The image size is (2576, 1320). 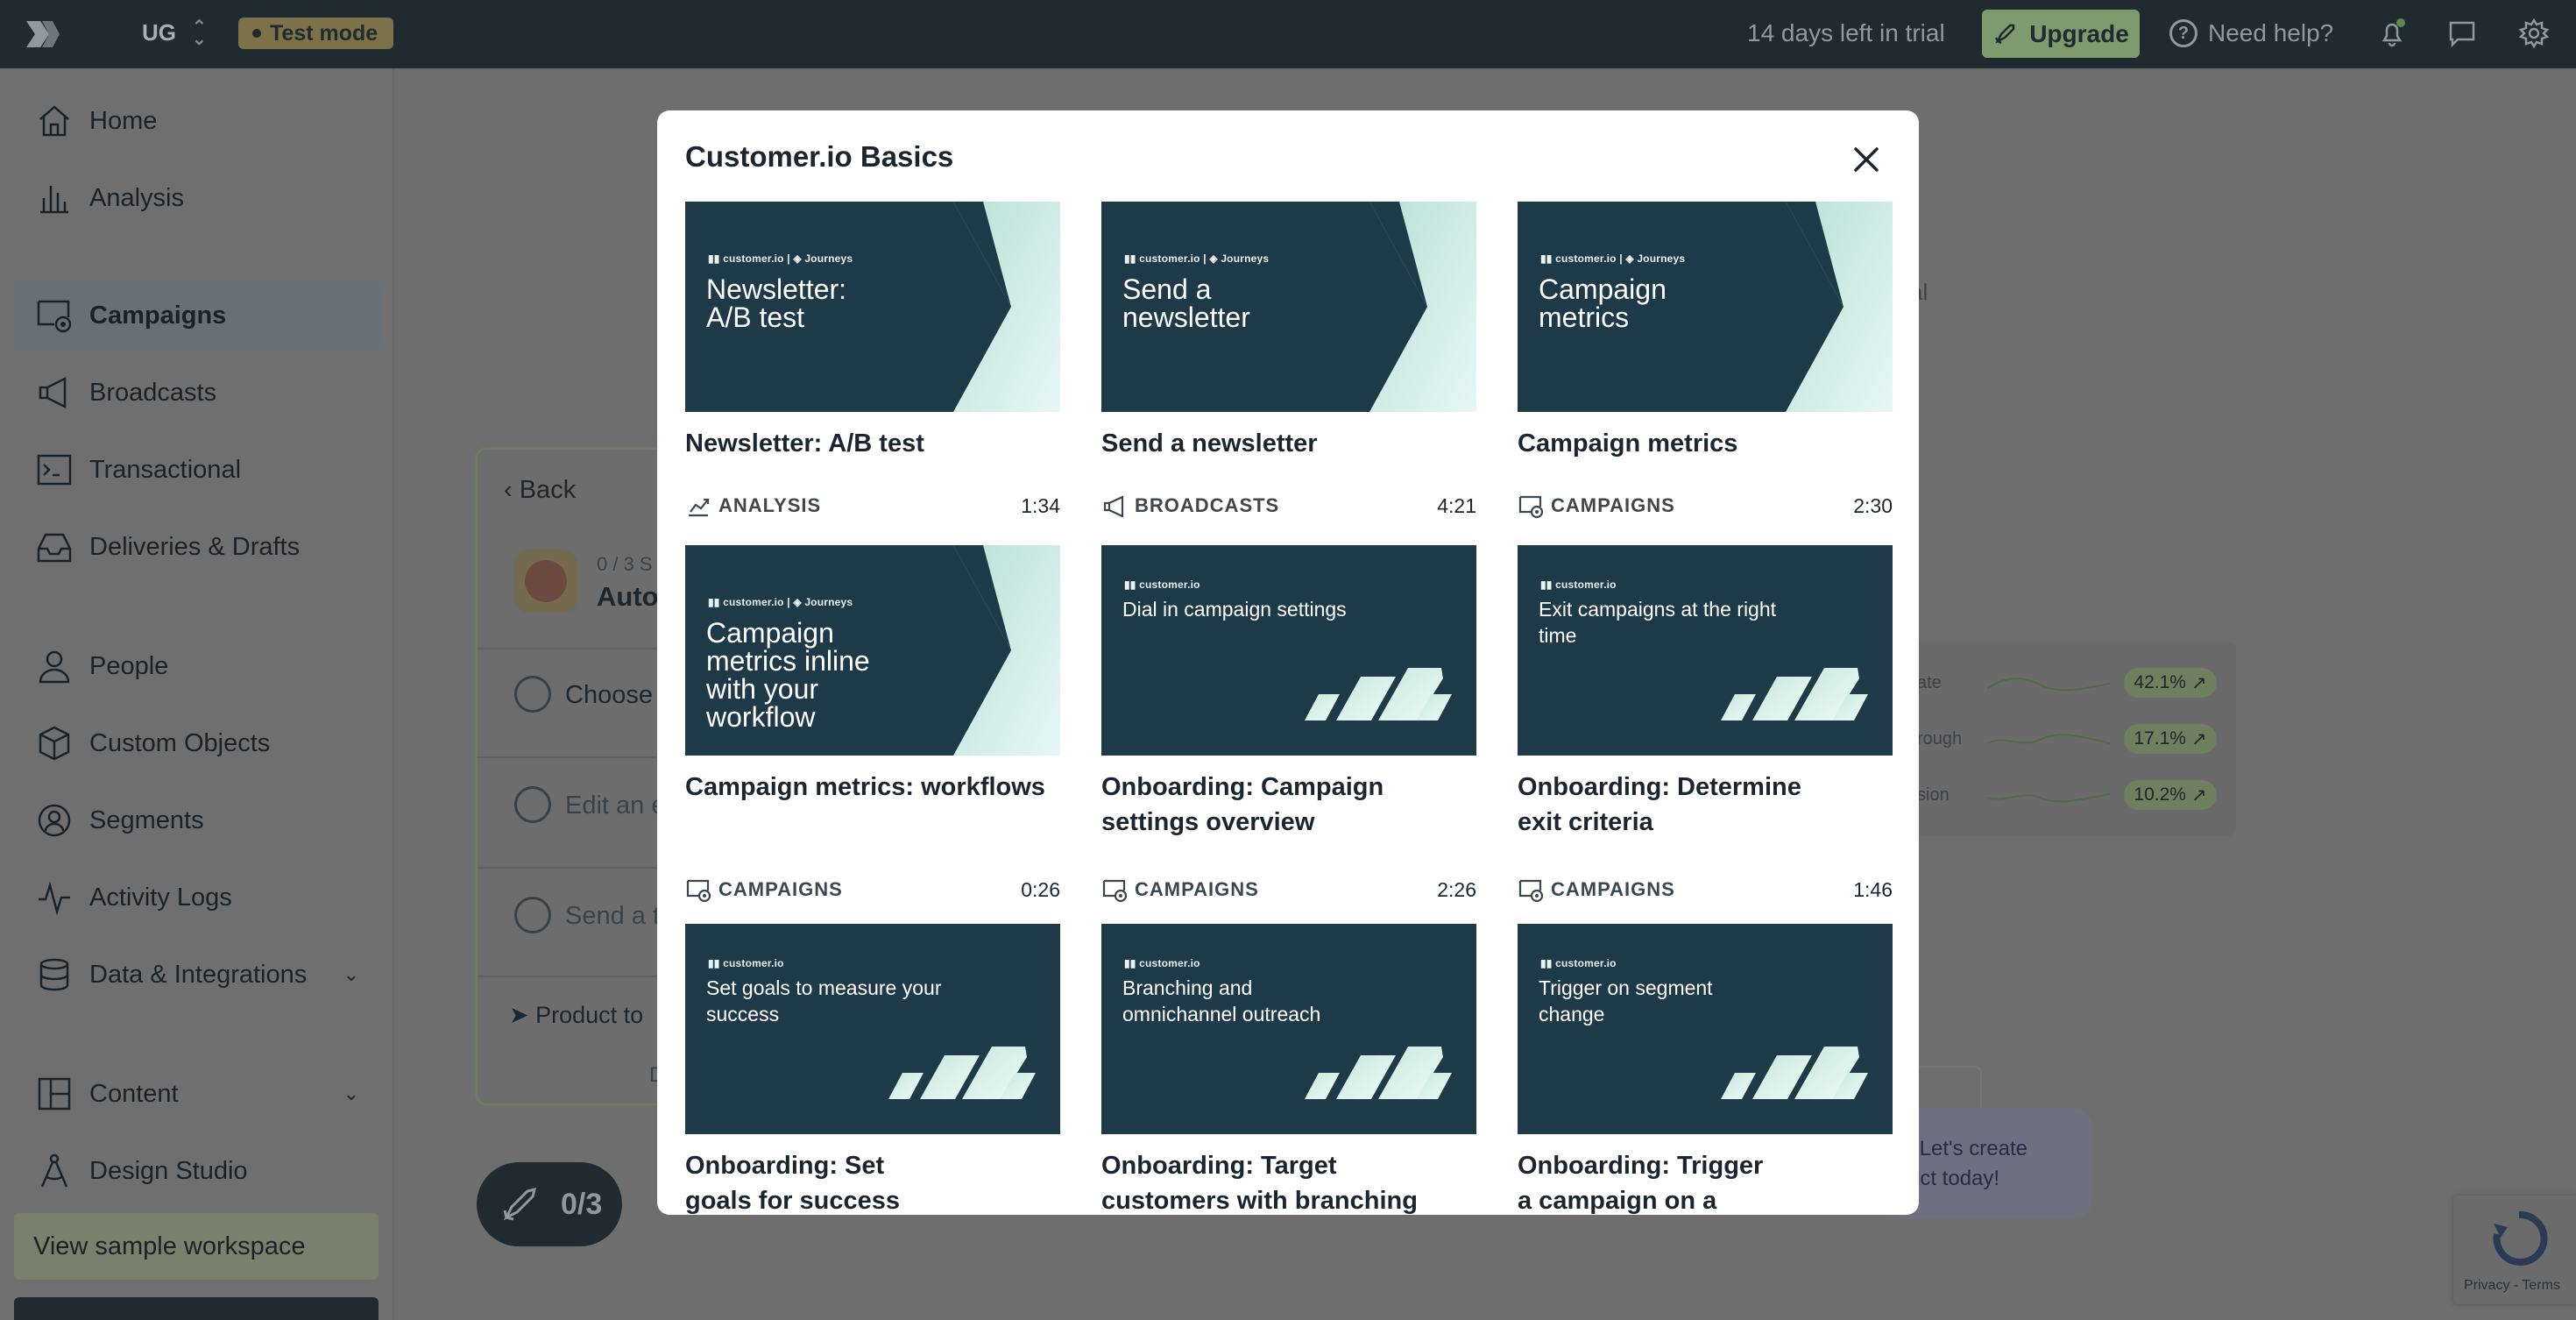 What do you see at coordinates (548, 490) in the screenshot?
I see `back-label: Back` at bounding box center [548, 490].